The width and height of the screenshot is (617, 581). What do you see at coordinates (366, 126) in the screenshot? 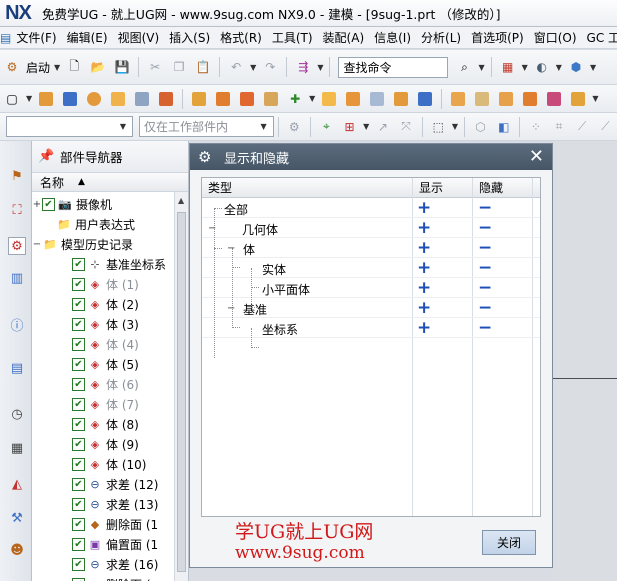
I see `snap-dropdown-icon: ▼` at bounding box center [366, 126].